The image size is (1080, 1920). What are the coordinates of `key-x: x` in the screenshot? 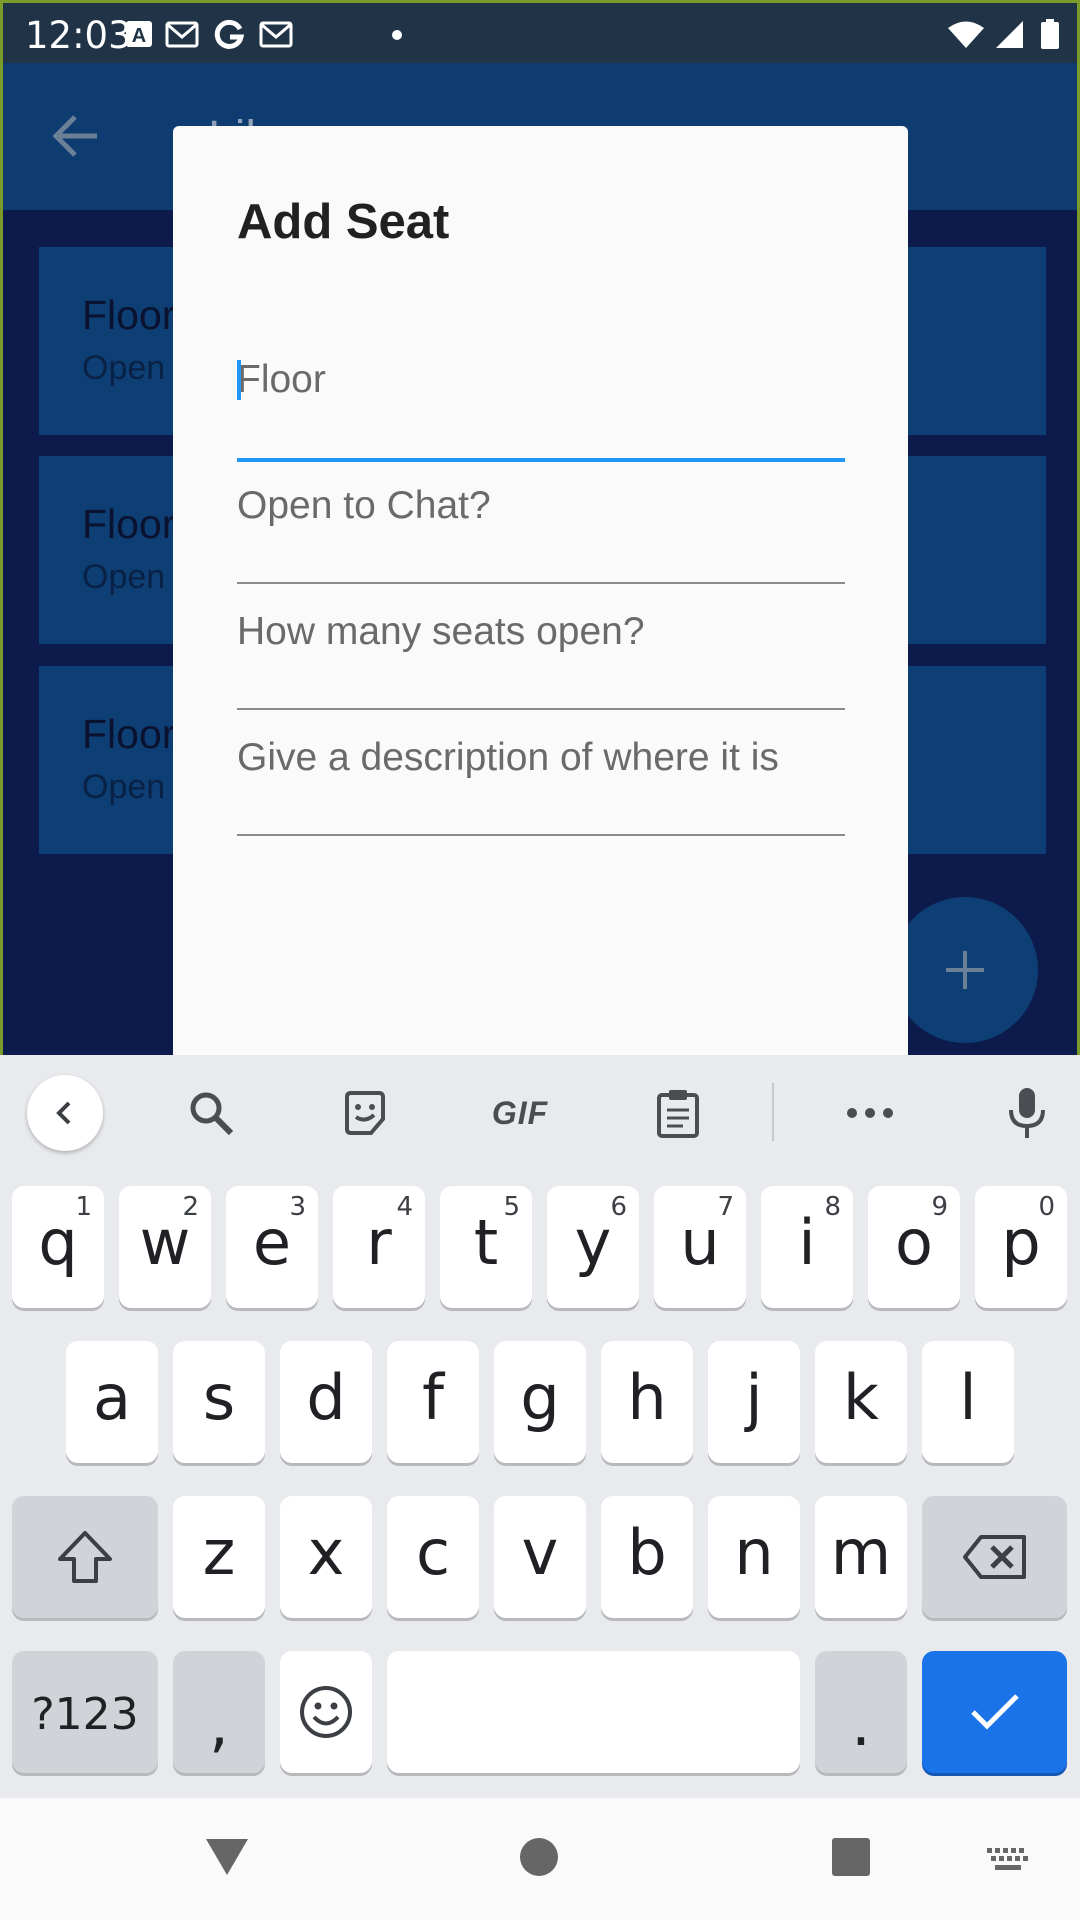 It's located at (326, 1557).